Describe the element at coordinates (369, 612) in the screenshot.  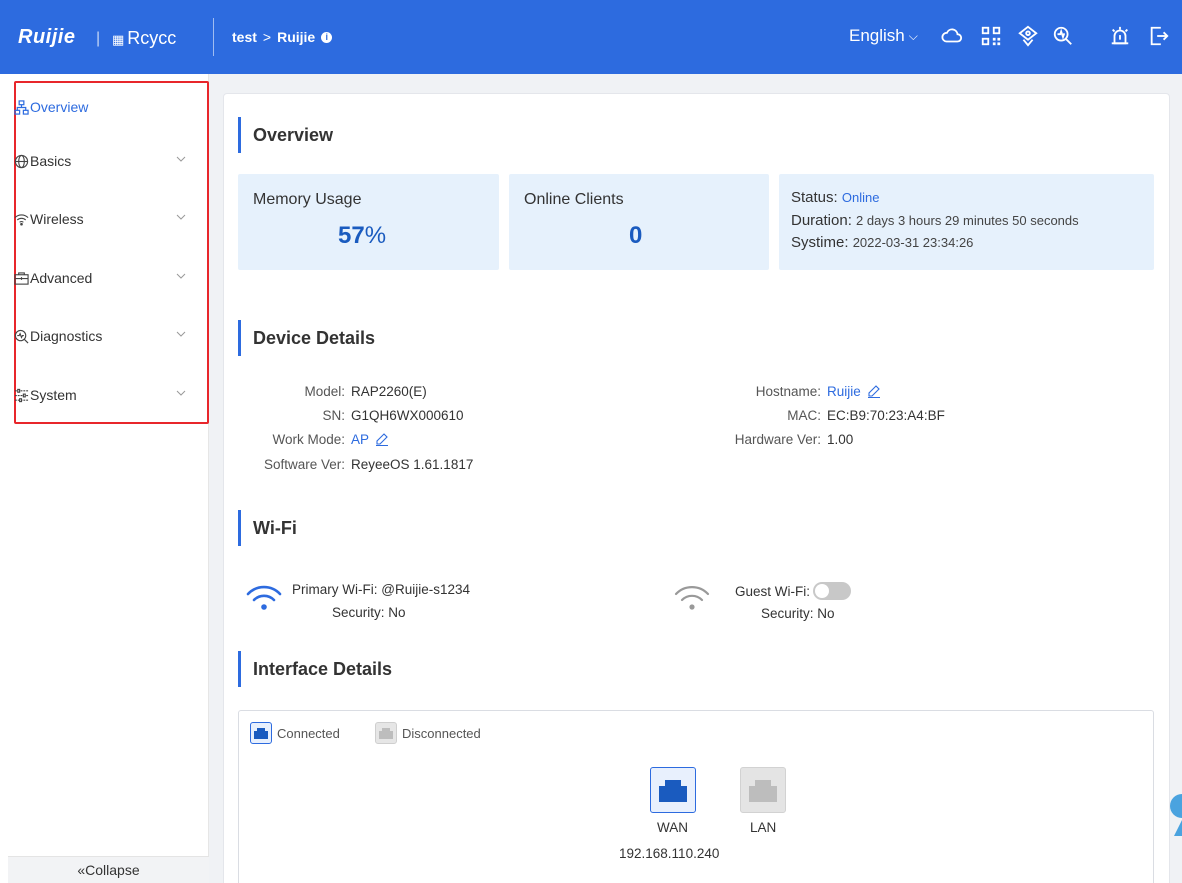
I see `primary-security-row: Security: No` at that location.